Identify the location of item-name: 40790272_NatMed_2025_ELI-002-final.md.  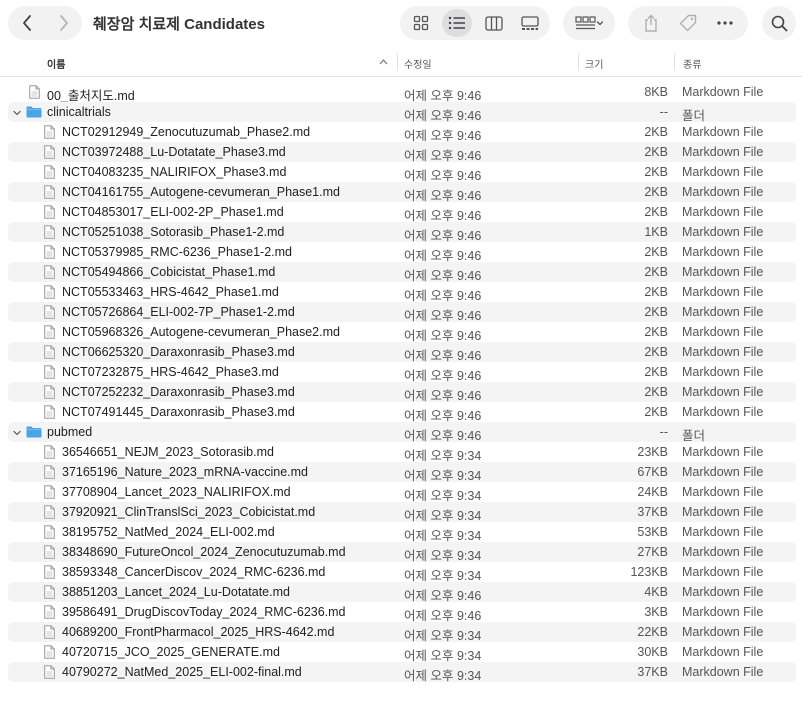
(182, 672).